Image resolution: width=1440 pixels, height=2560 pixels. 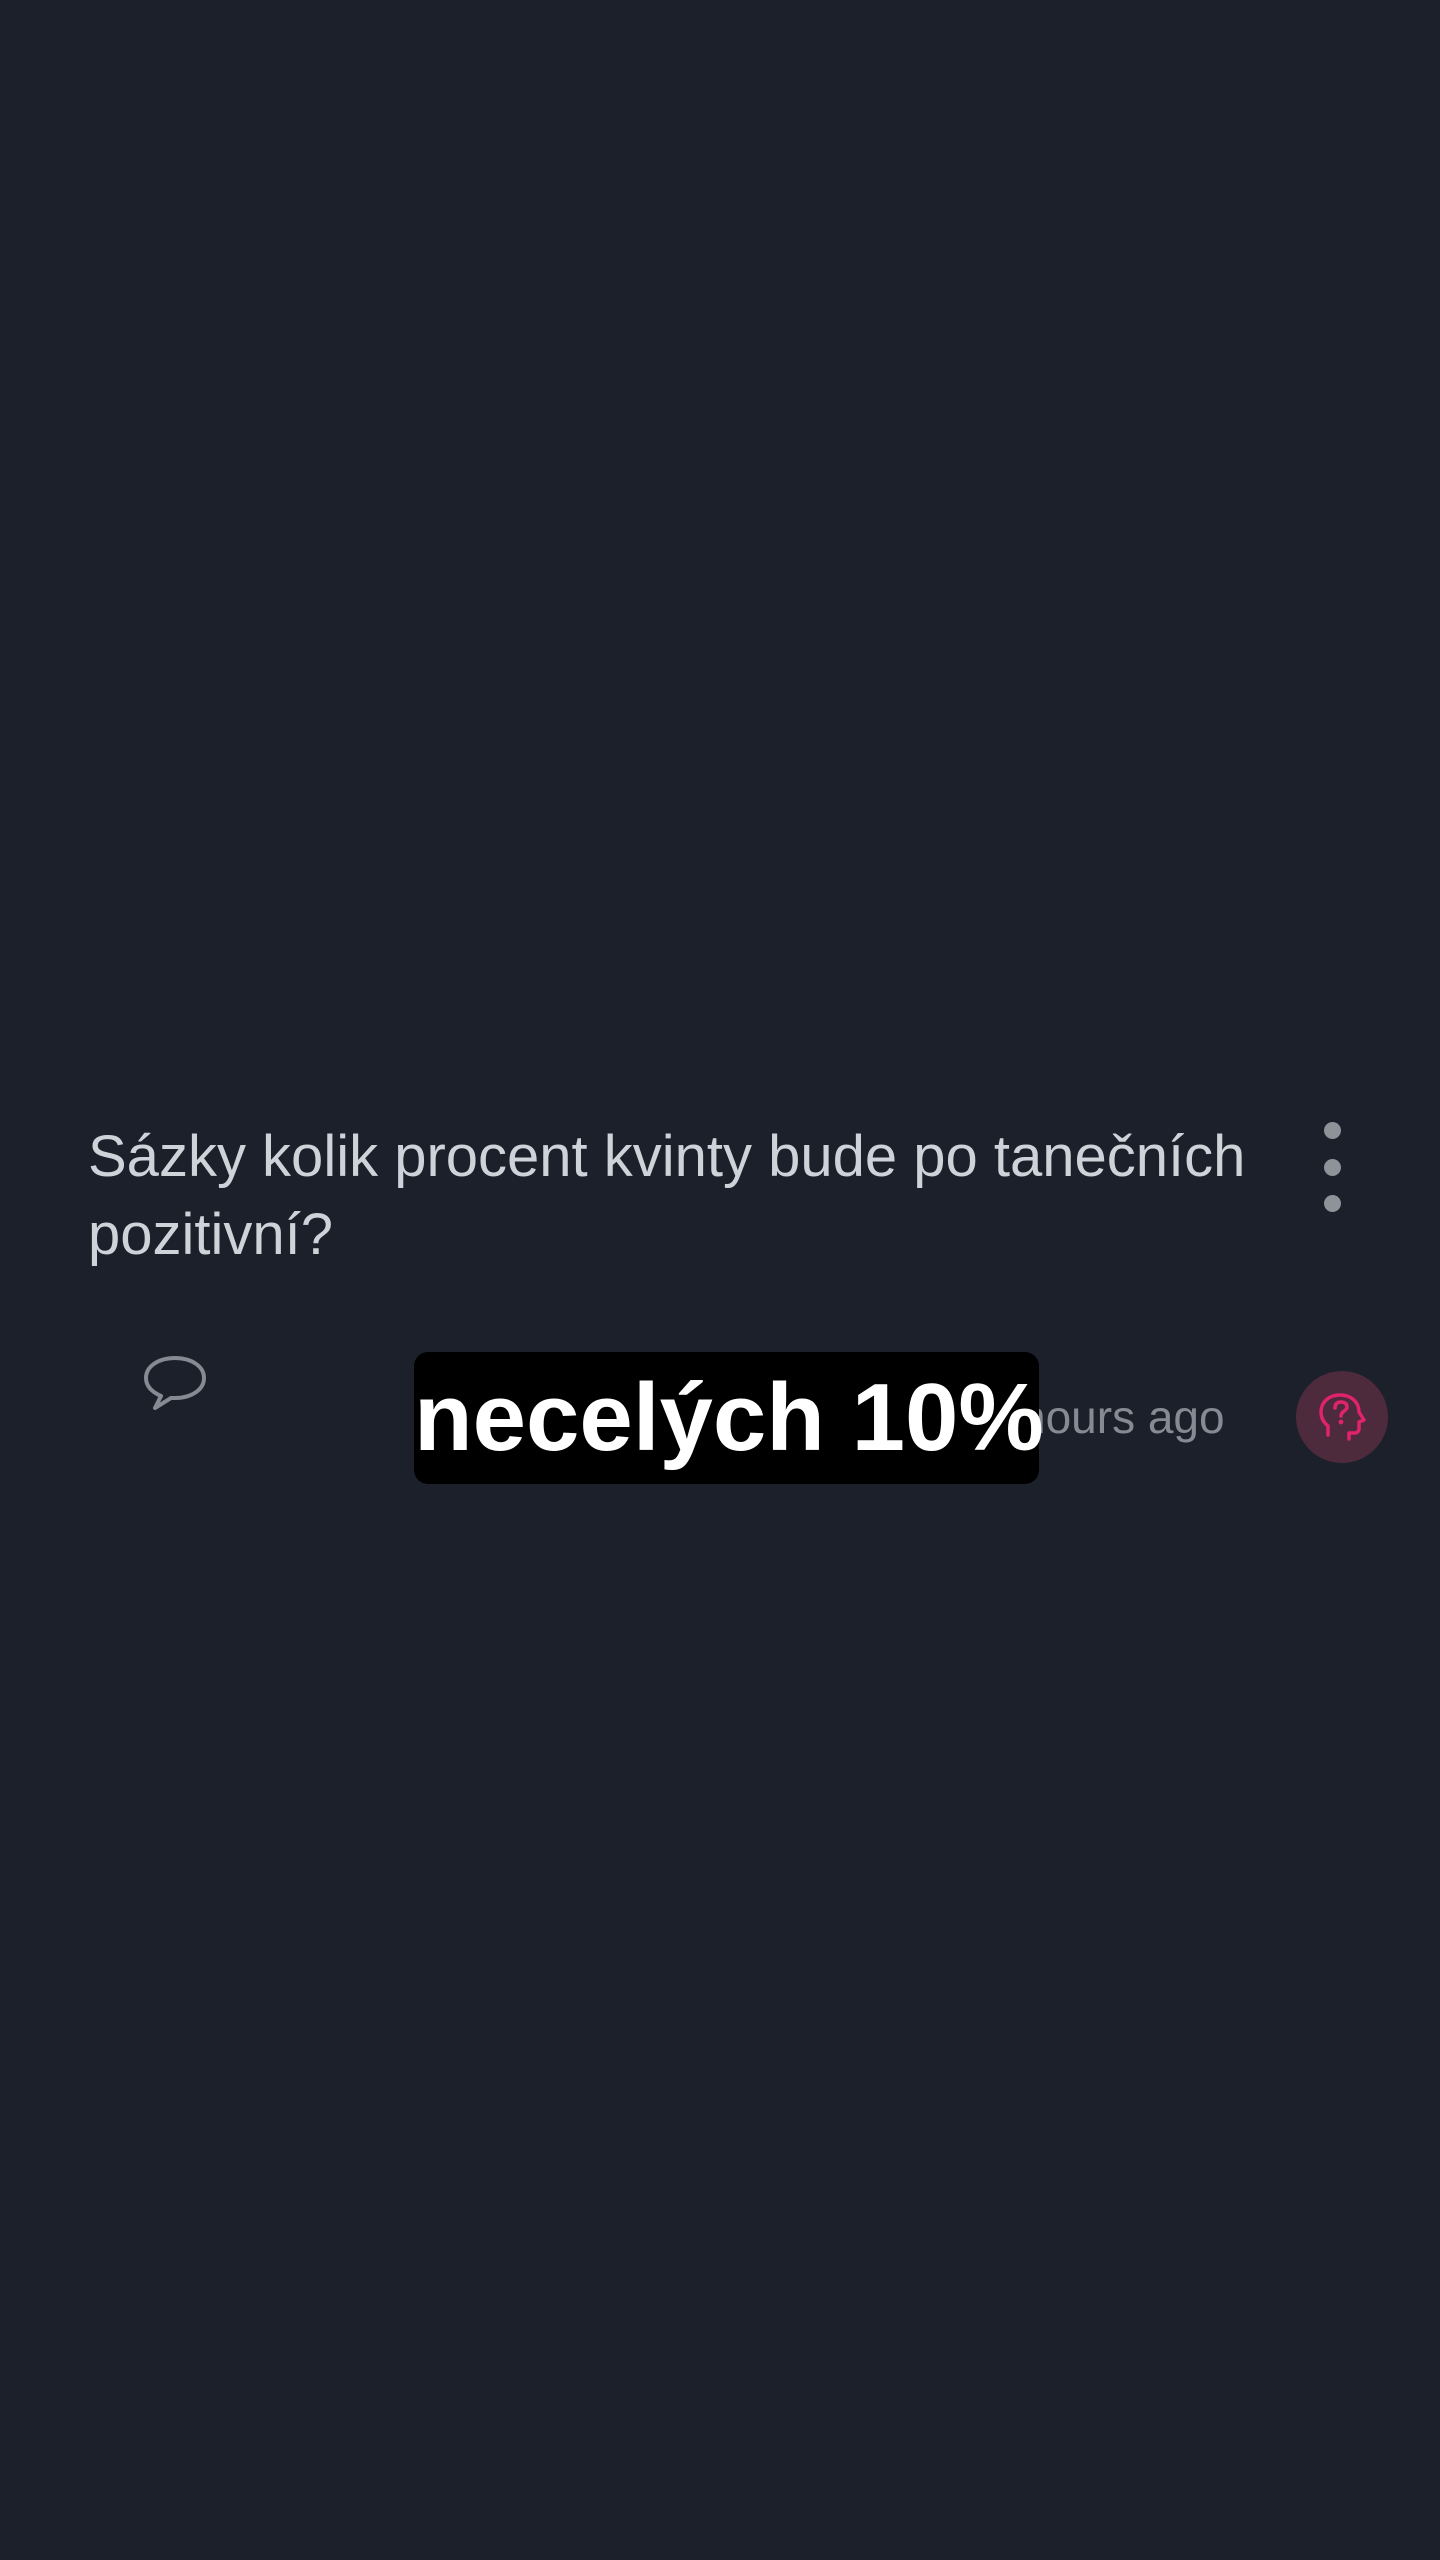 I want to click on overlay-caption: necelých 10%, so click(x=729, y=1418).